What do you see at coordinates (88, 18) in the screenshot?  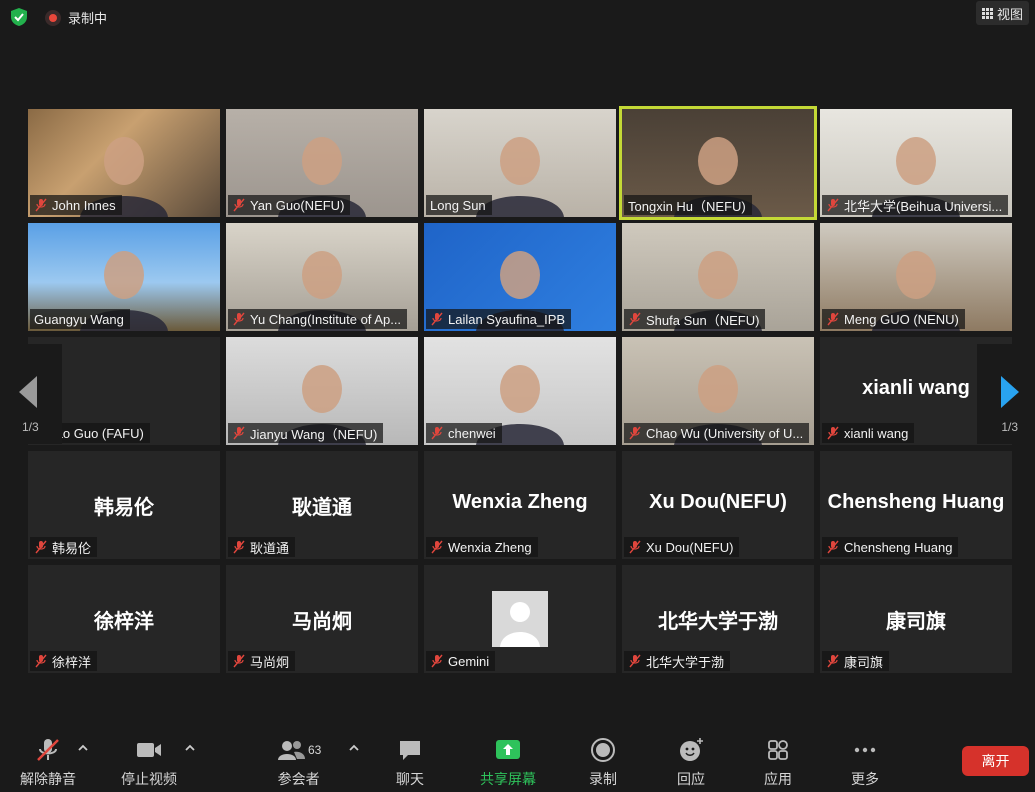 I see `recording-label: 录制中` at bounding box center [88, 18].